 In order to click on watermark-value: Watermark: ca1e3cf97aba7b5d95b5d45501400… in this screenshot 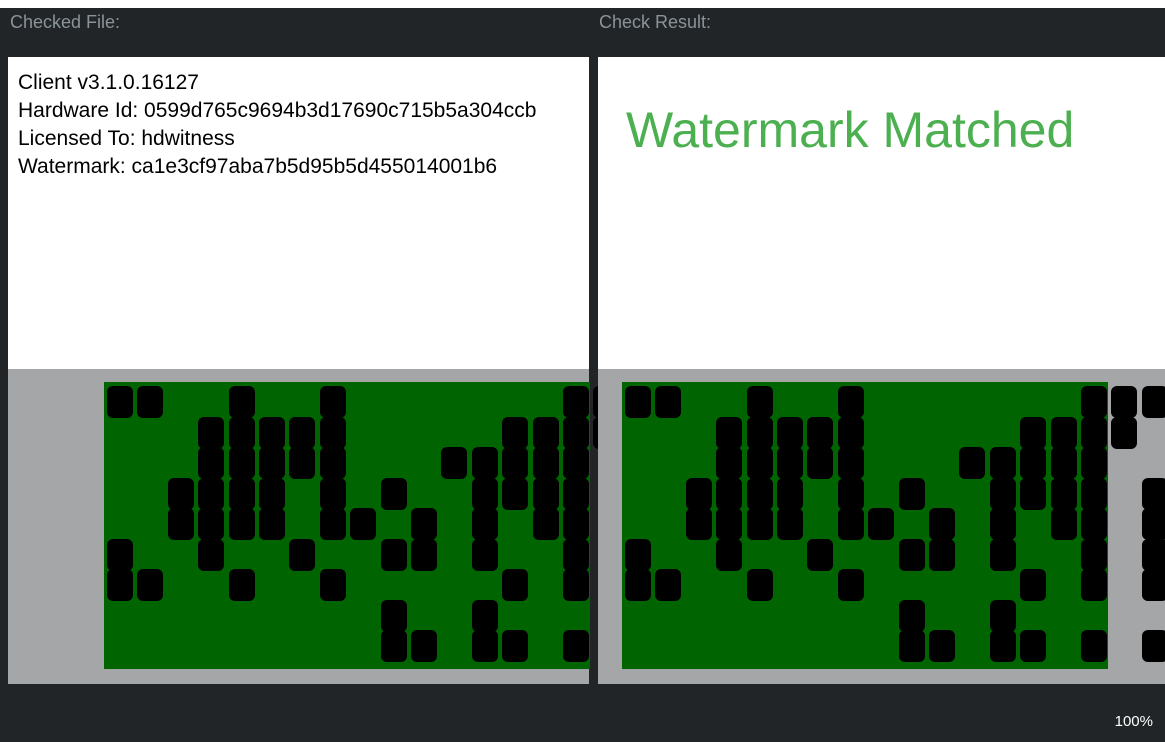, I will do `click(258, 166)`.